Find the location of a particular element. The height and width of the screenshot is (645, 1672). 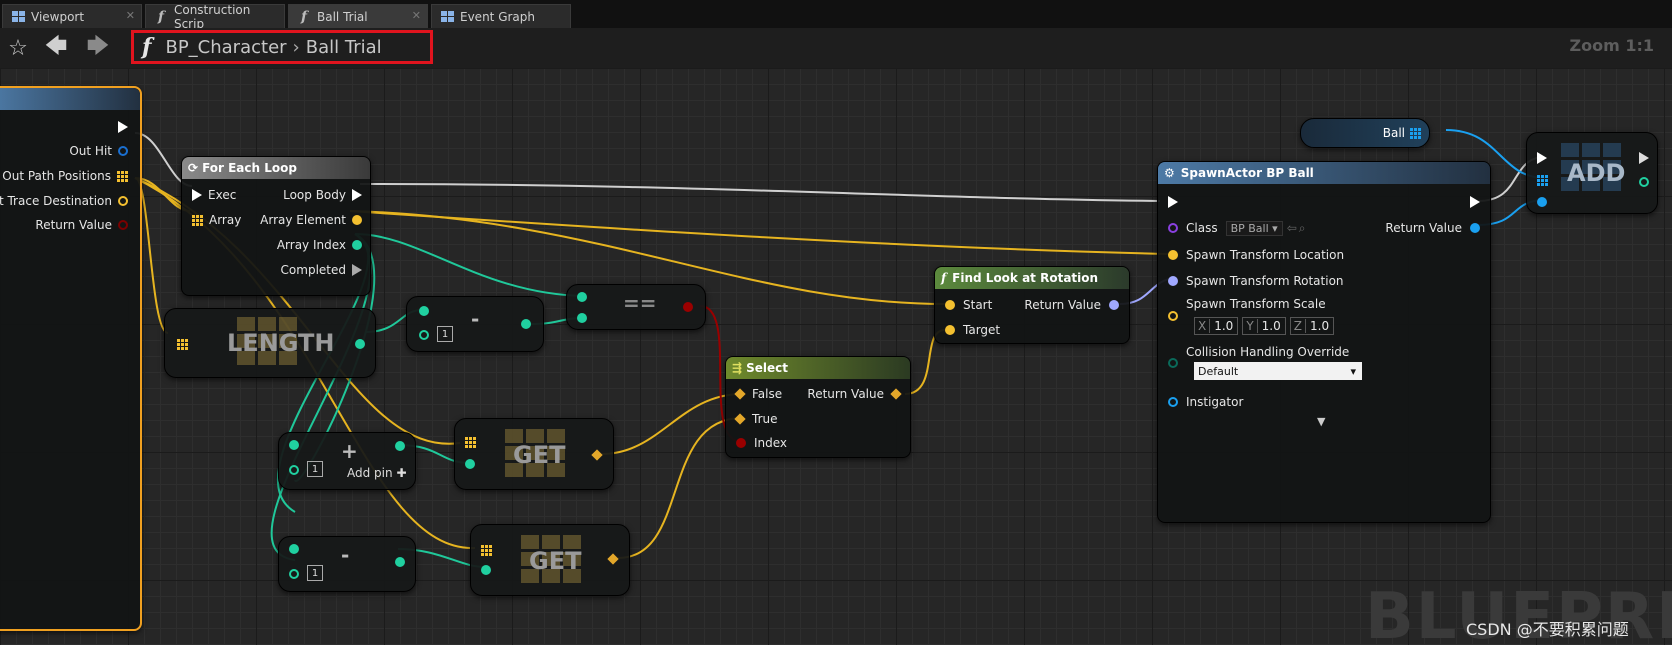

pin-start: Start is located at coordinates (968, 305).